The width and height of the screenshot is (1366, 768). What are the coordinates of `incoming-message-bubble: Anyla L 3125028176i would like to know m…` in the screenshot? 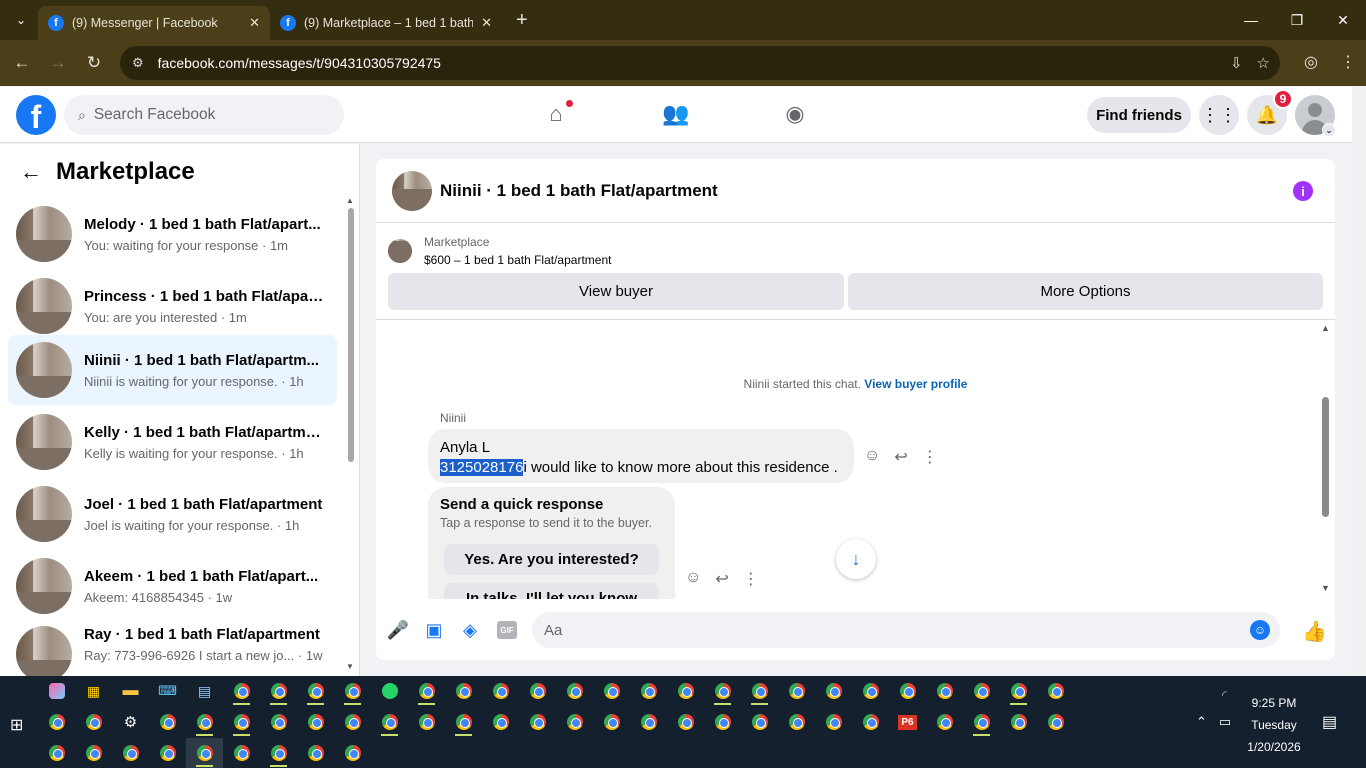 It's located at (641, 456).